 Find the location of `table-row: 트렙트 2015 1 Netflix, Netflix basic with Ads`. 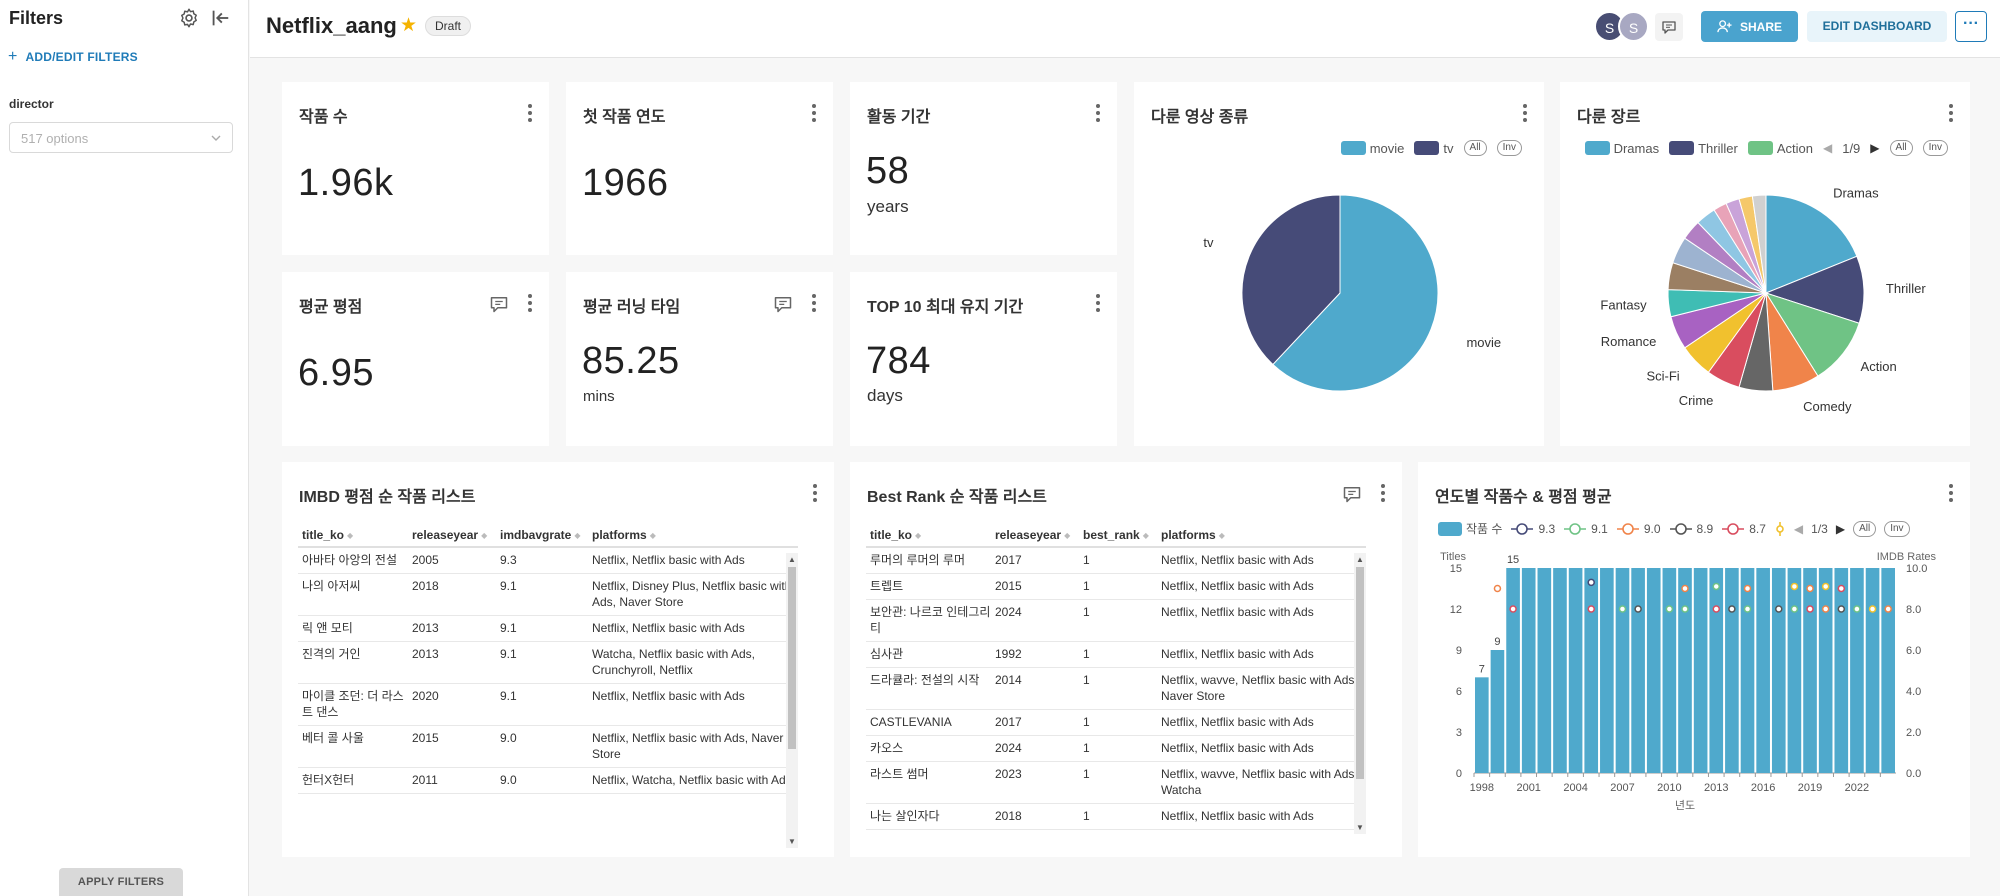

table-row: 트렙트 2015 1 Netflix, Netflix basic with Ads is located at coordinates (1116, 587).